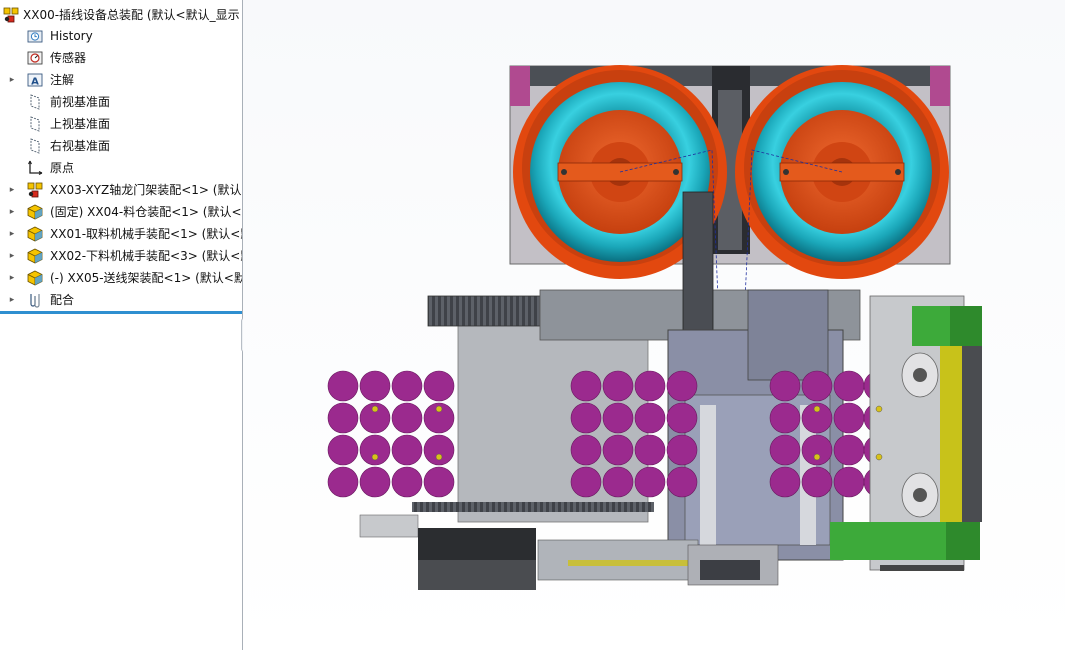 The height and width of the screenshot is (650, 1065). Describe the element at coordinates (35, 301) in the screenshot. I see `mates-icon` at that location.